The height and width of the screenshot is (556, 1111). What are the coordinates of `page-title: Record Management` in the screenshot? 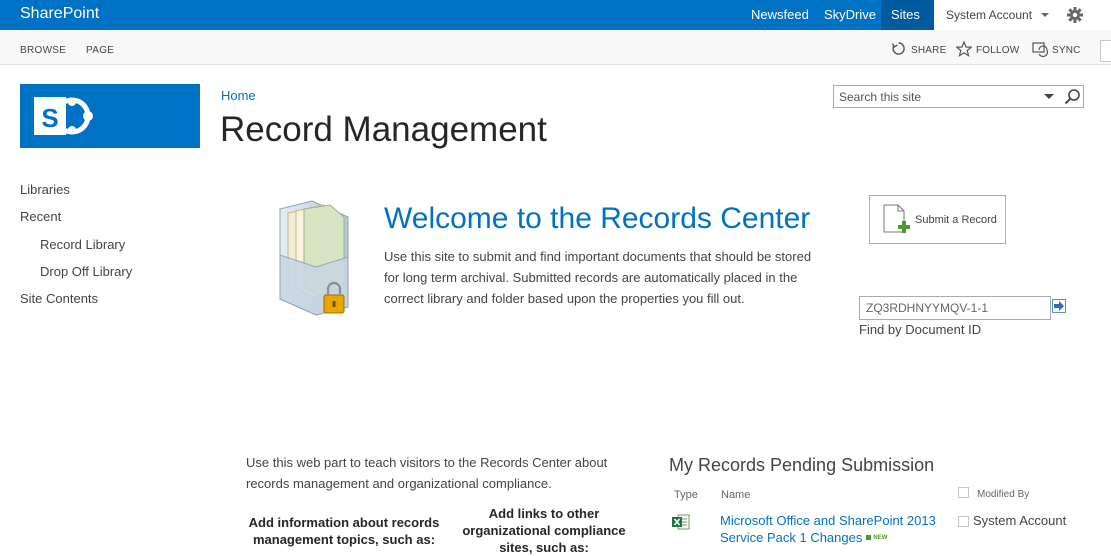 It's located at (383, 129).